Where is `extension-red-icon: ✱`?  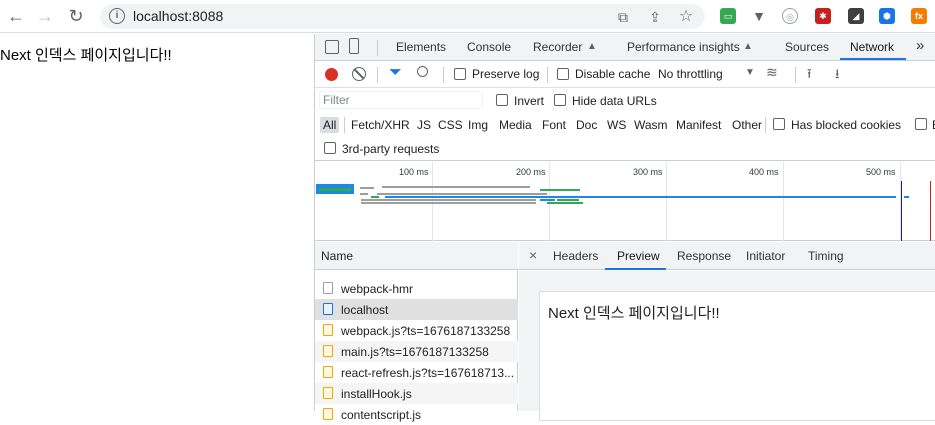
extension-red-icon: ✱ is located at coordinates (823, 16).